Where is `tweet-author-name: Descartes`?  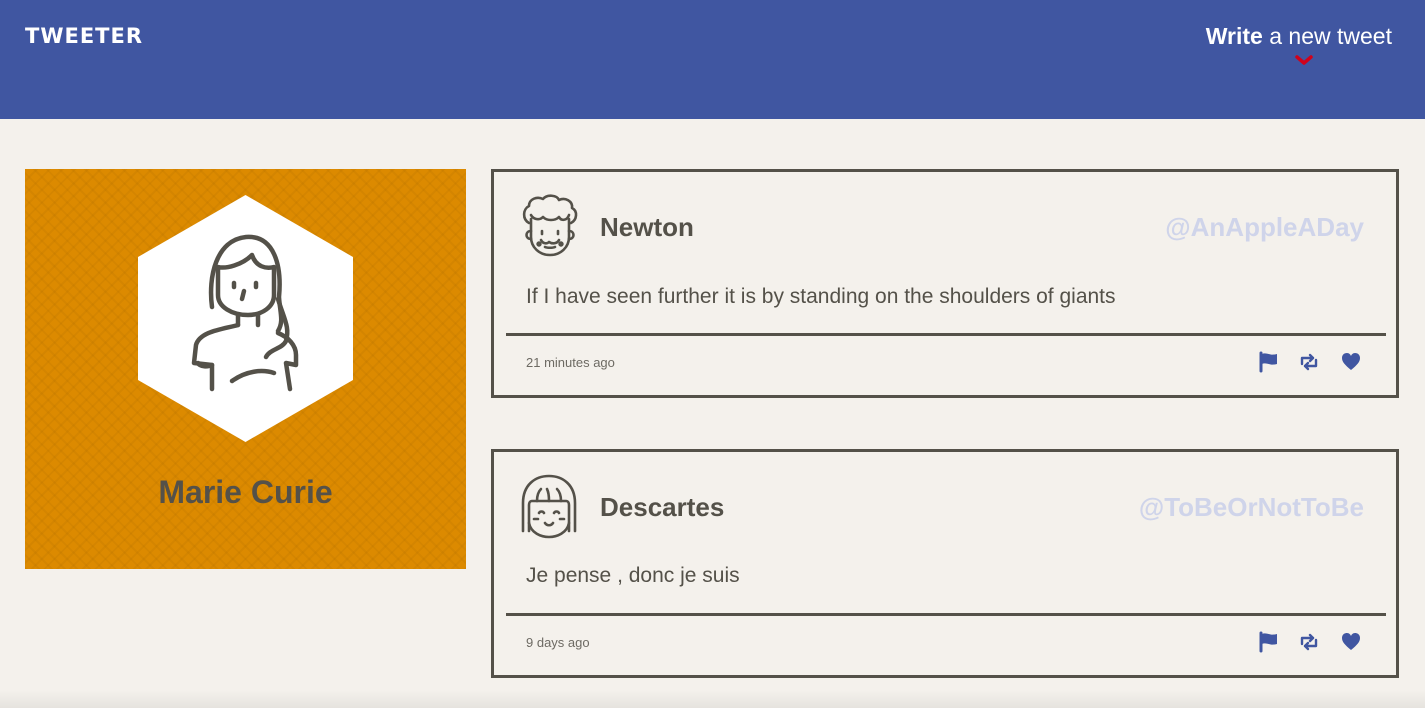 tweet-author-name: Descartes is located at coordinates (662, 507).